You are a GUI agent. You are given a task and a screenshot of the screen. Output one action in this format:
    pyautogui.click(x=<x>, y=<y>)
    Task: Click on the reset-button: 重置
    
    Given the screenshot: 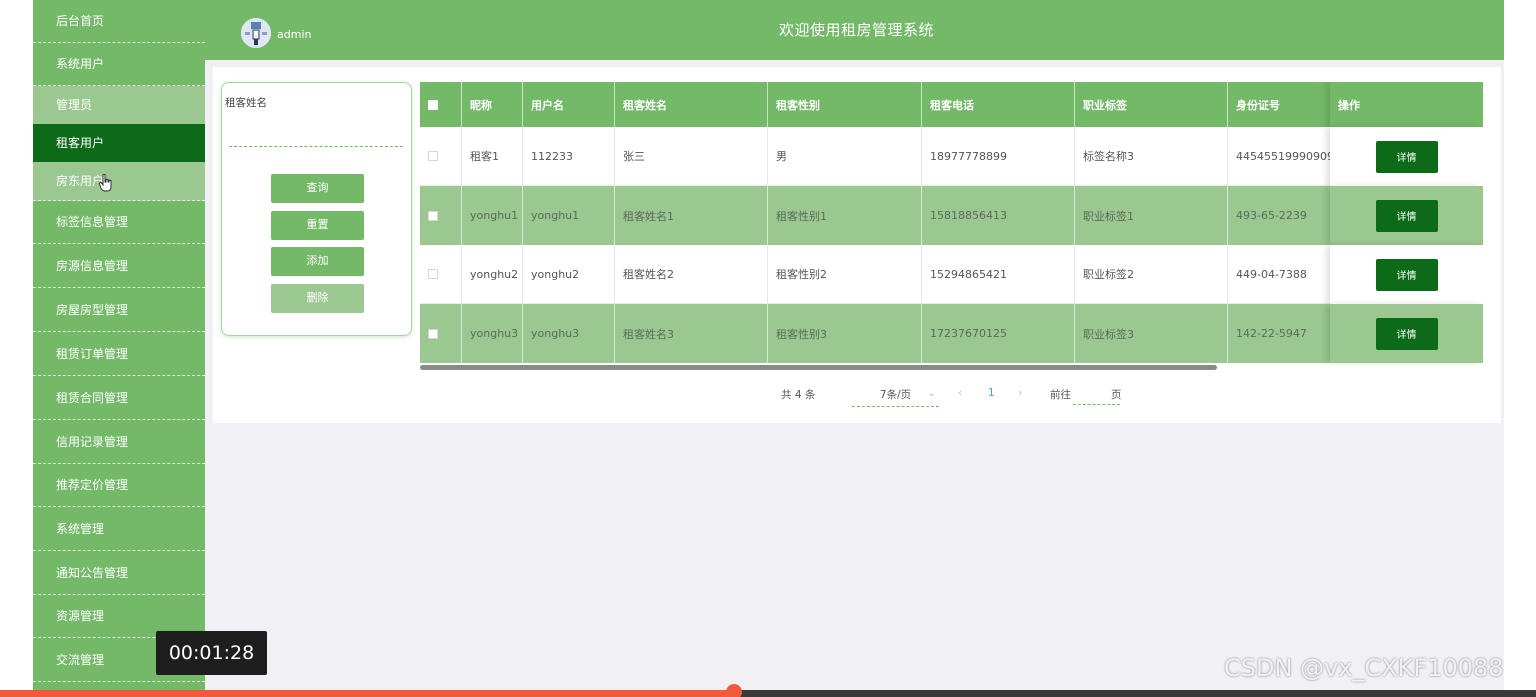 What is the action you would take?
    pyautogui.click(x=317, y=225)
    